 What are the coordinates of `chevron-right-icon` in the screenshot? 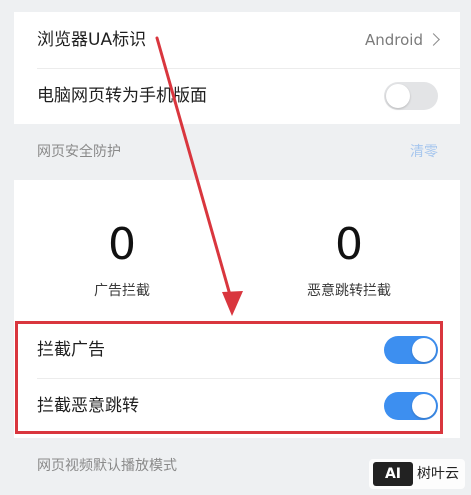 It's located at (433, 39).